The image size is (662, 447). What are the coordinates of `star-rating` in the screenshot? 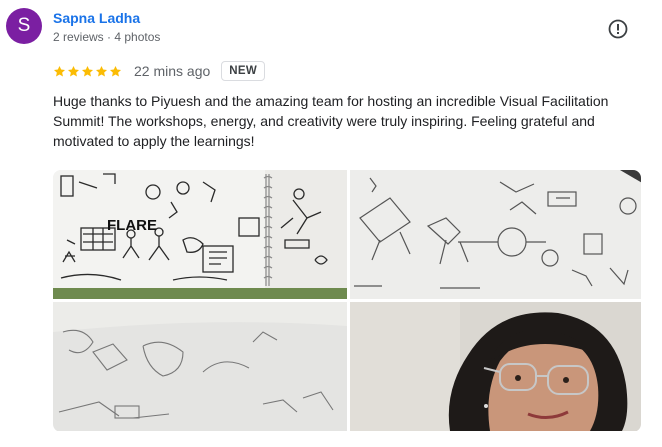 It's located at (87, 71).